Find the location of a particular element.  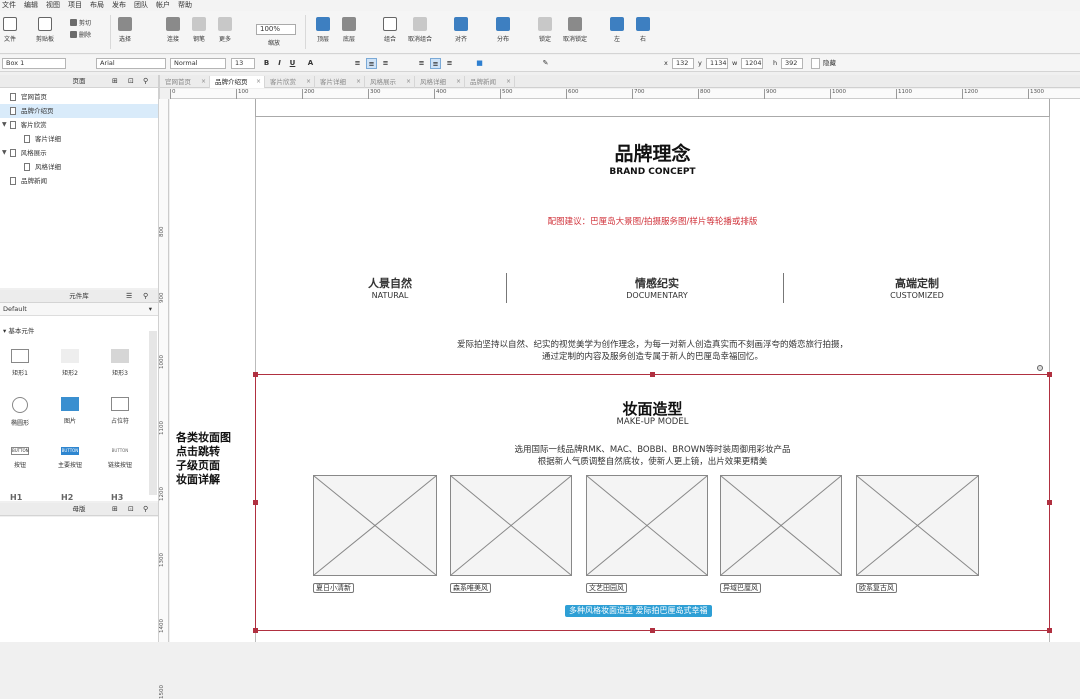

menu-file: 文件 is located at coordinates (9, 5).